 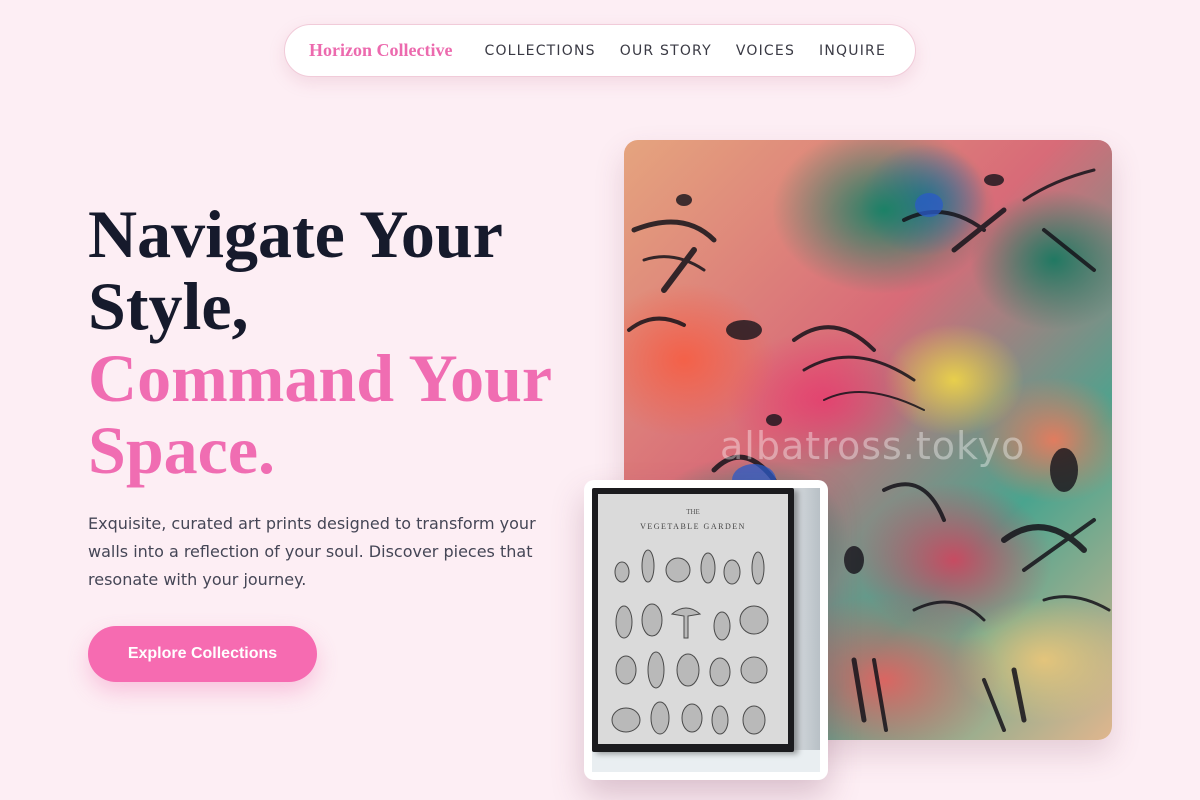 I want to click on nav-link-our-story: OUR STORY, so click(x=666, y=51).